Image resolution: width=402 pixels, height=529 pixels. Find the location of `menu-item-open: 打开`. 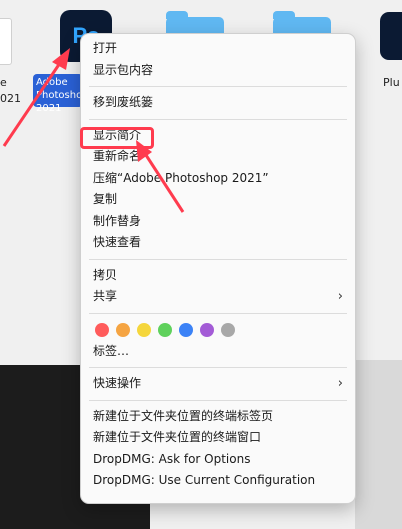

menu-item-open: 打开 is located at coordinates (218, 49).